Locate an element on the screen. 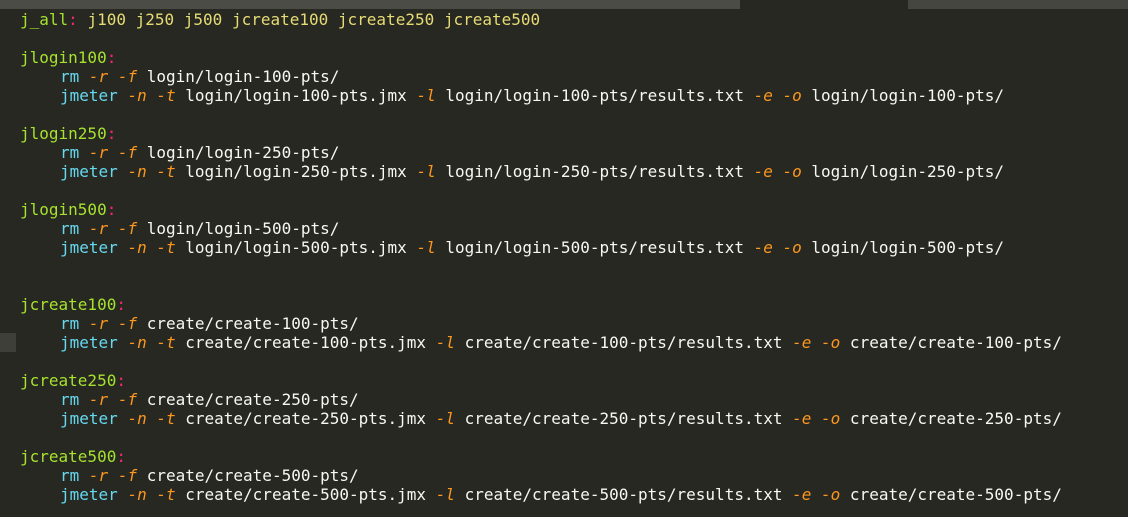 This screenshot has width=1128, height=517. make-target: jlogin250 is located at coordinates (63, 133).